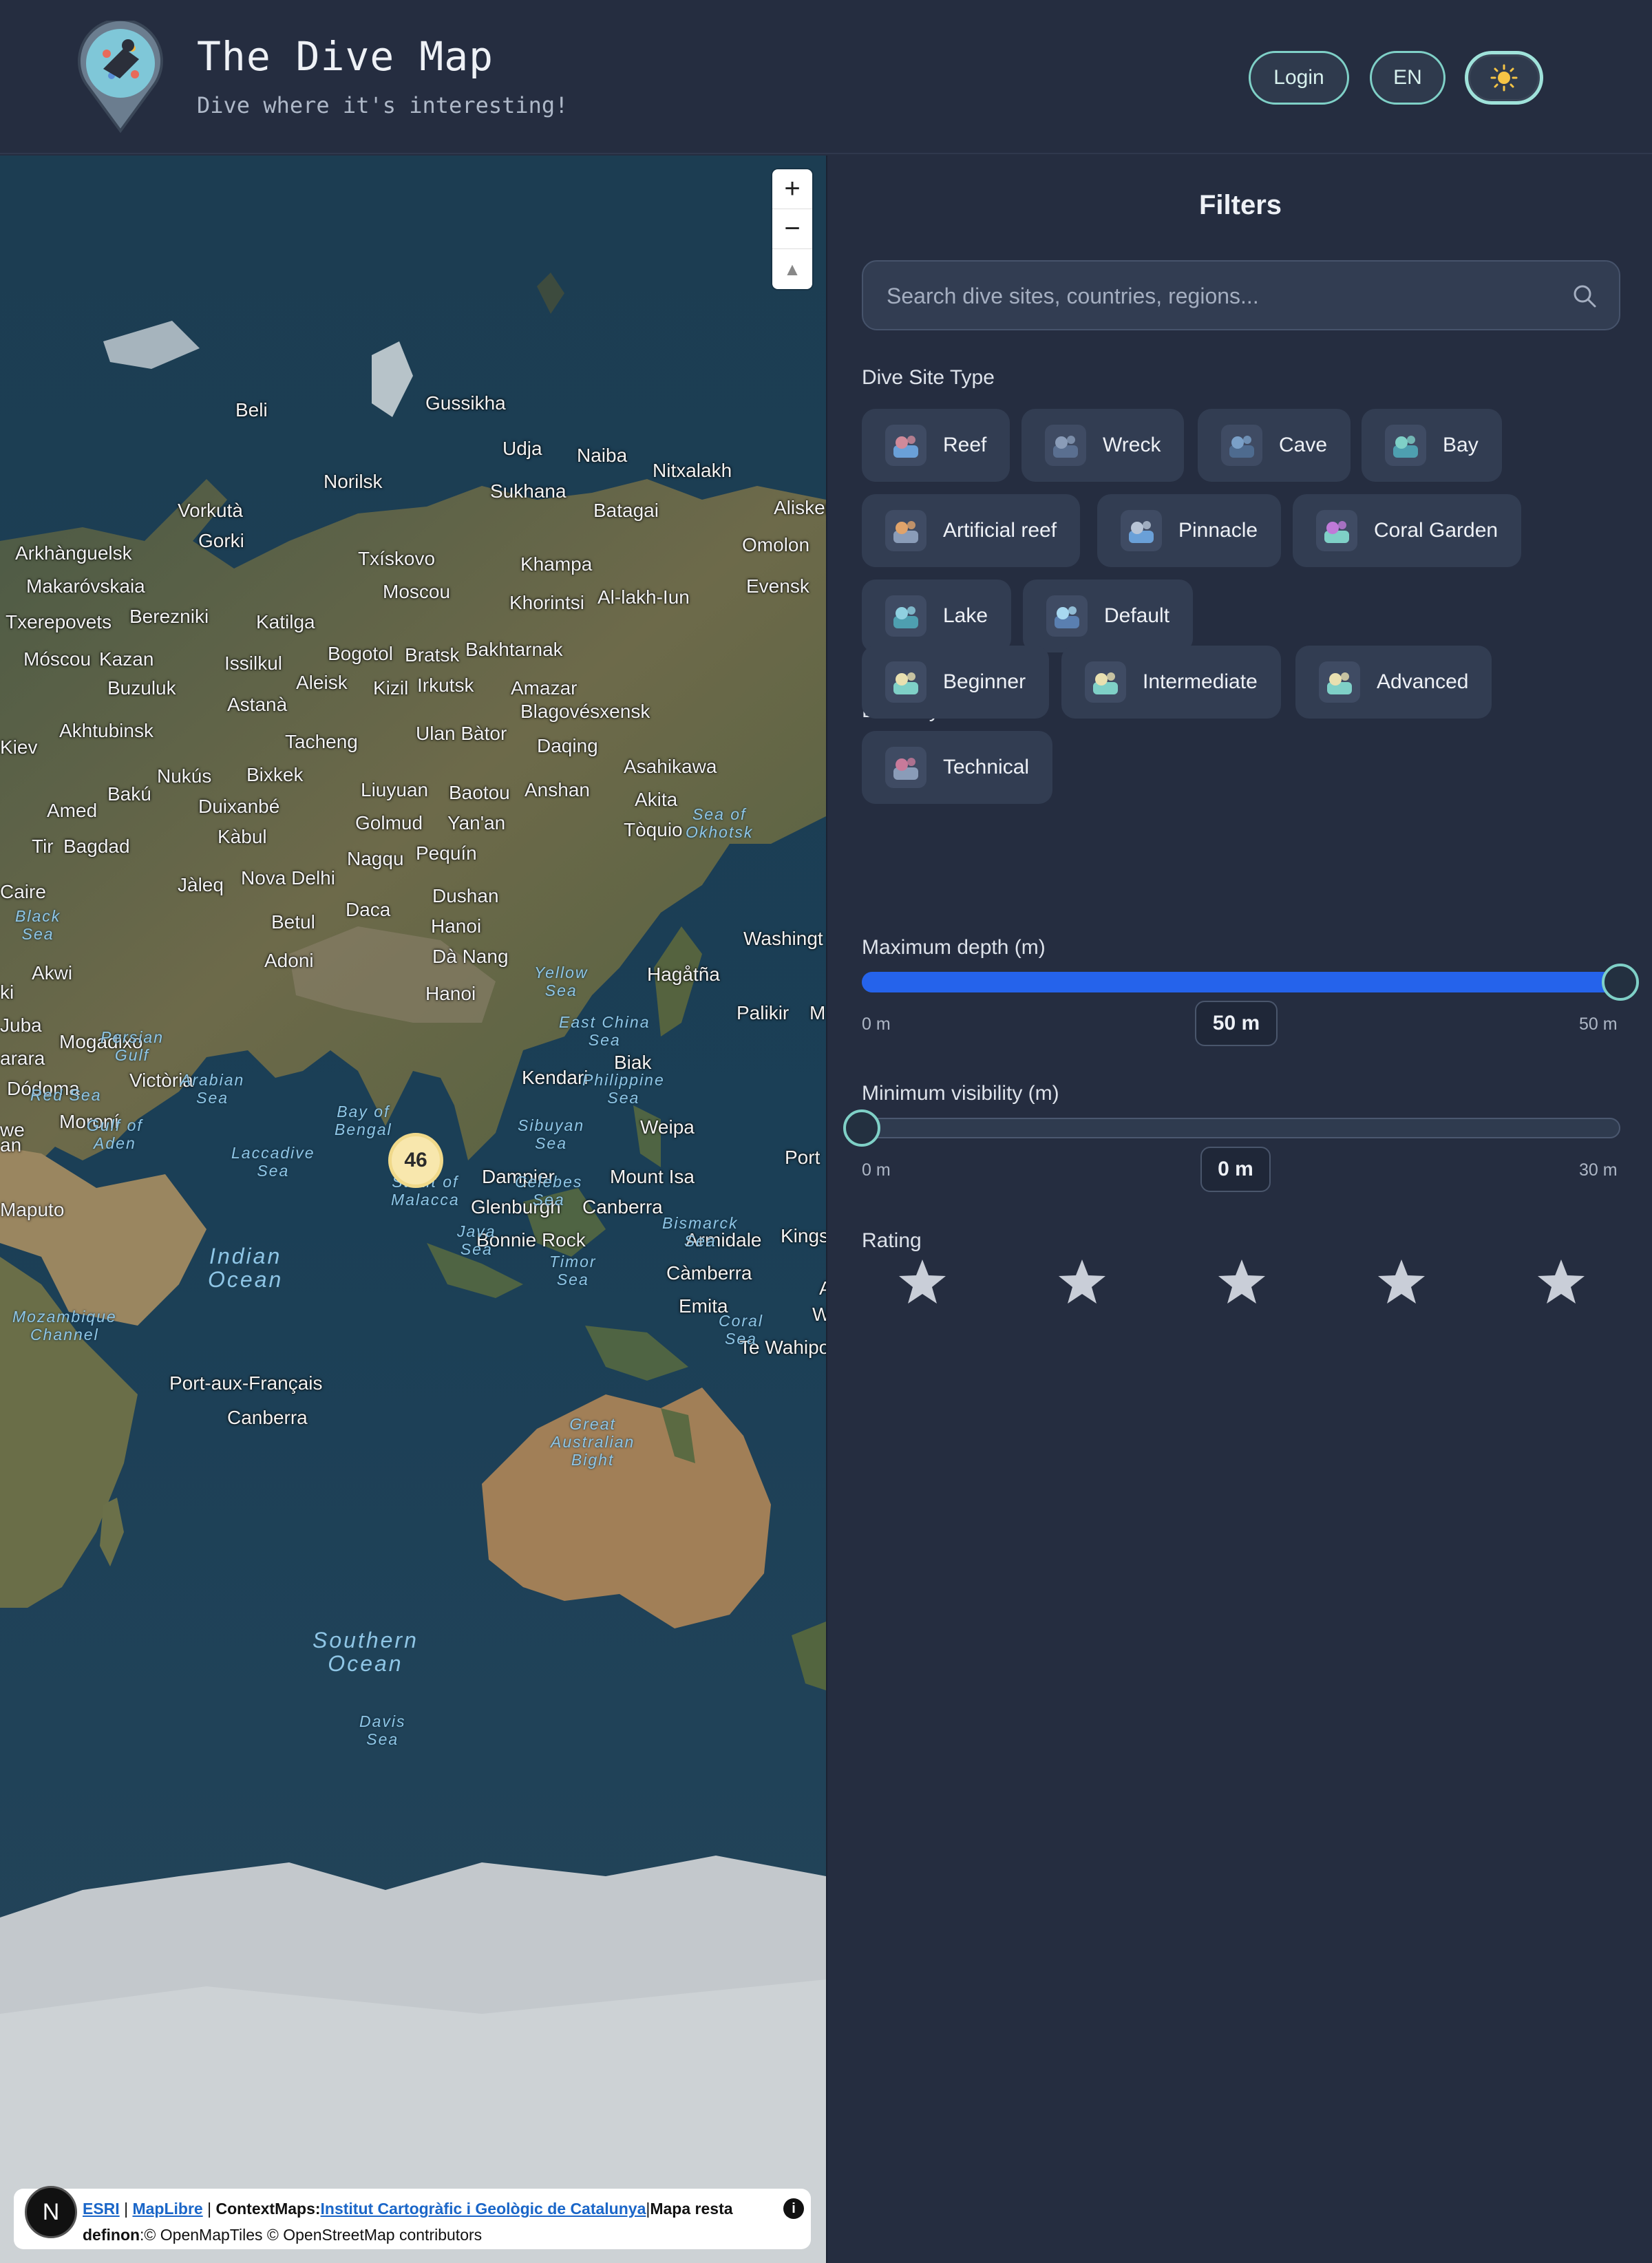  What do you see at coordinates (957, 767) in the screenshot?
I see `chip-difficulty-technical: Technical` at bounding box center [957, 767].